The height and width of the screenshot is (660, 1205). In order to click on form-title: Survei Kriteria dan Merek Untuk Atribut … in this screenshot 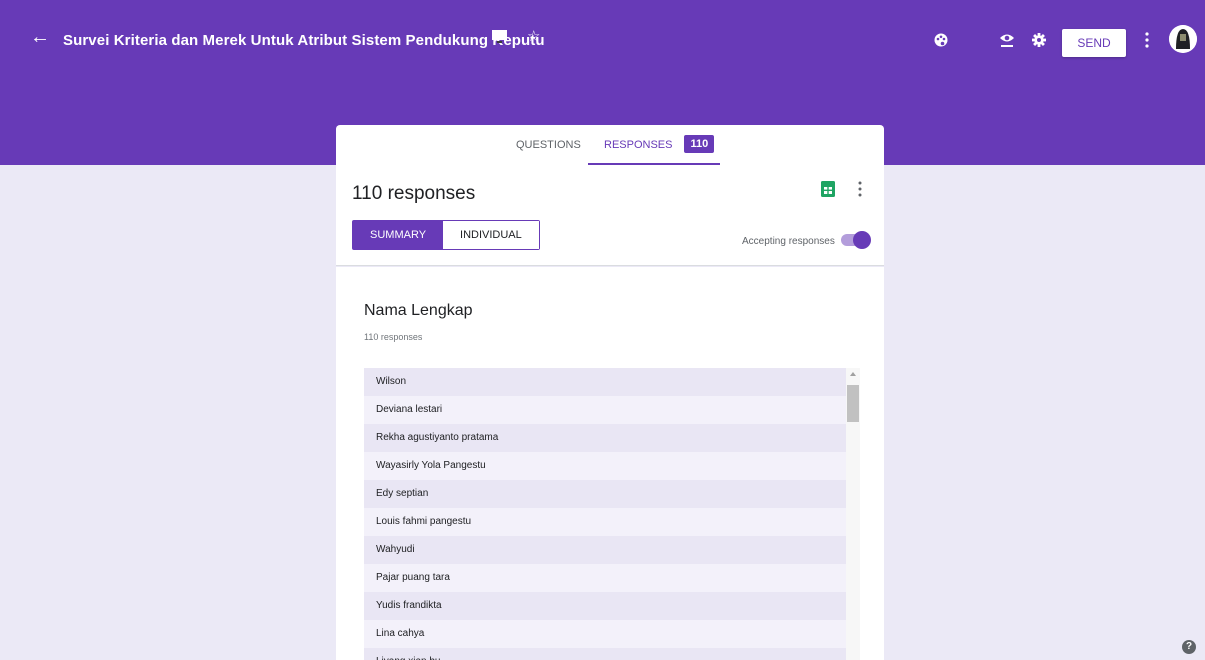, I will do `click(304, 40)`.